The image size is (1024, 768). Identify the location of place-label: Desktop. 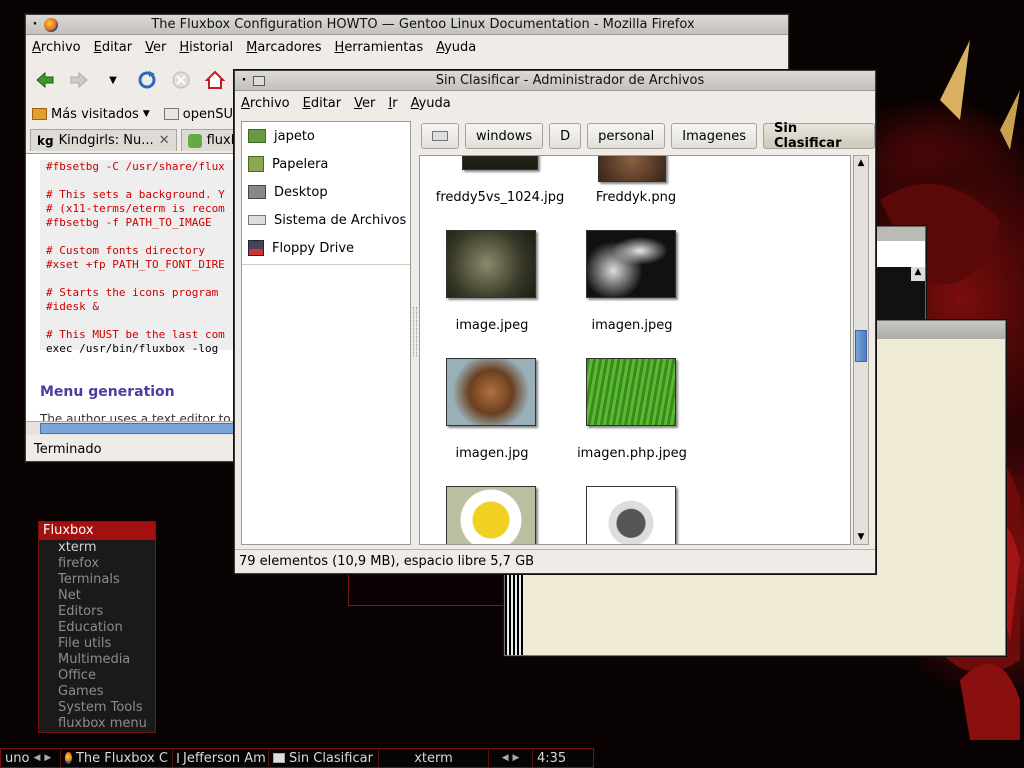
(301, 192).